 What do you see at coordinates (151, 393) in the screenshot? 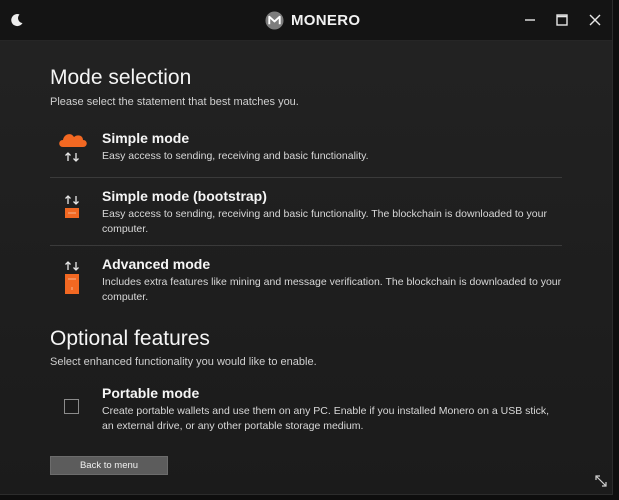
I see `option-title: Portable mode` at bounding box center [151, 393].